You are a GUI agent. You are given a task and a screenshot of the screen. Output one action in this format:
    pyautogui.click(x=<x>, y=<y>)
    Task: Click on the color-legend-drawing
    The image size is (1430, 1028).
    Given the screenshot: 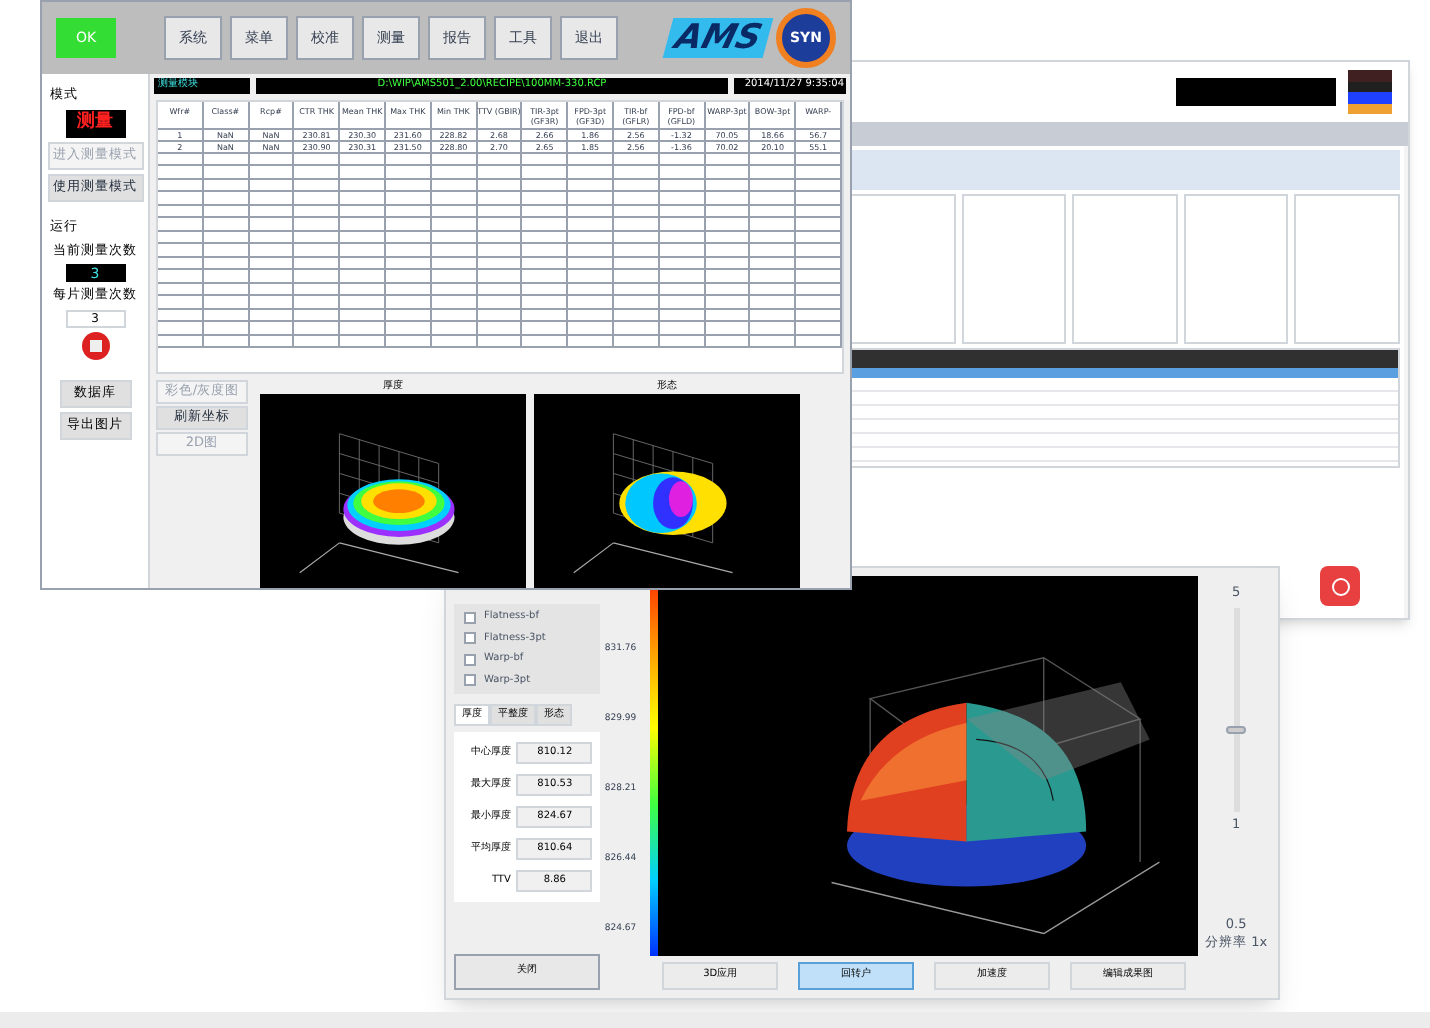 What is the action you would take?
    pyautogui.click(x=1370, y=92)
    